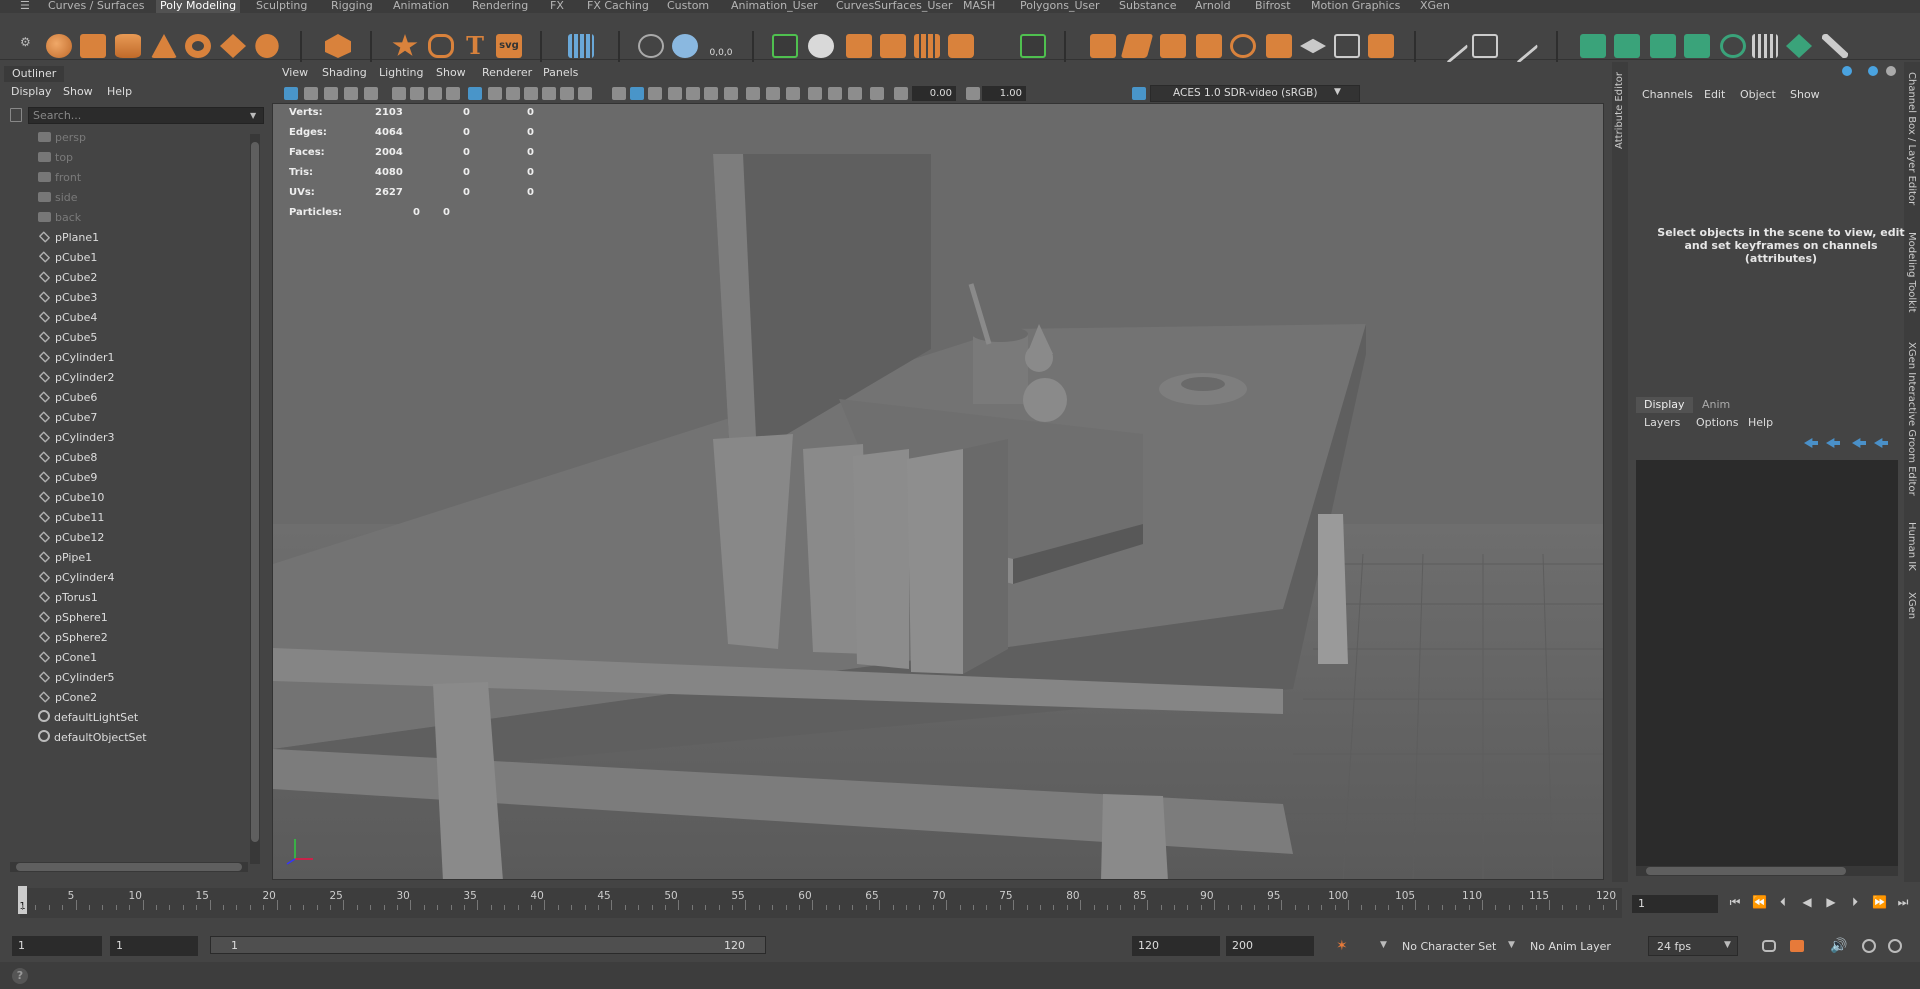 The image size is (1920, 989). Describe the element at coordinates (73, 618) in the screenshot. I see `outliner-item: pSphere1` at that location.